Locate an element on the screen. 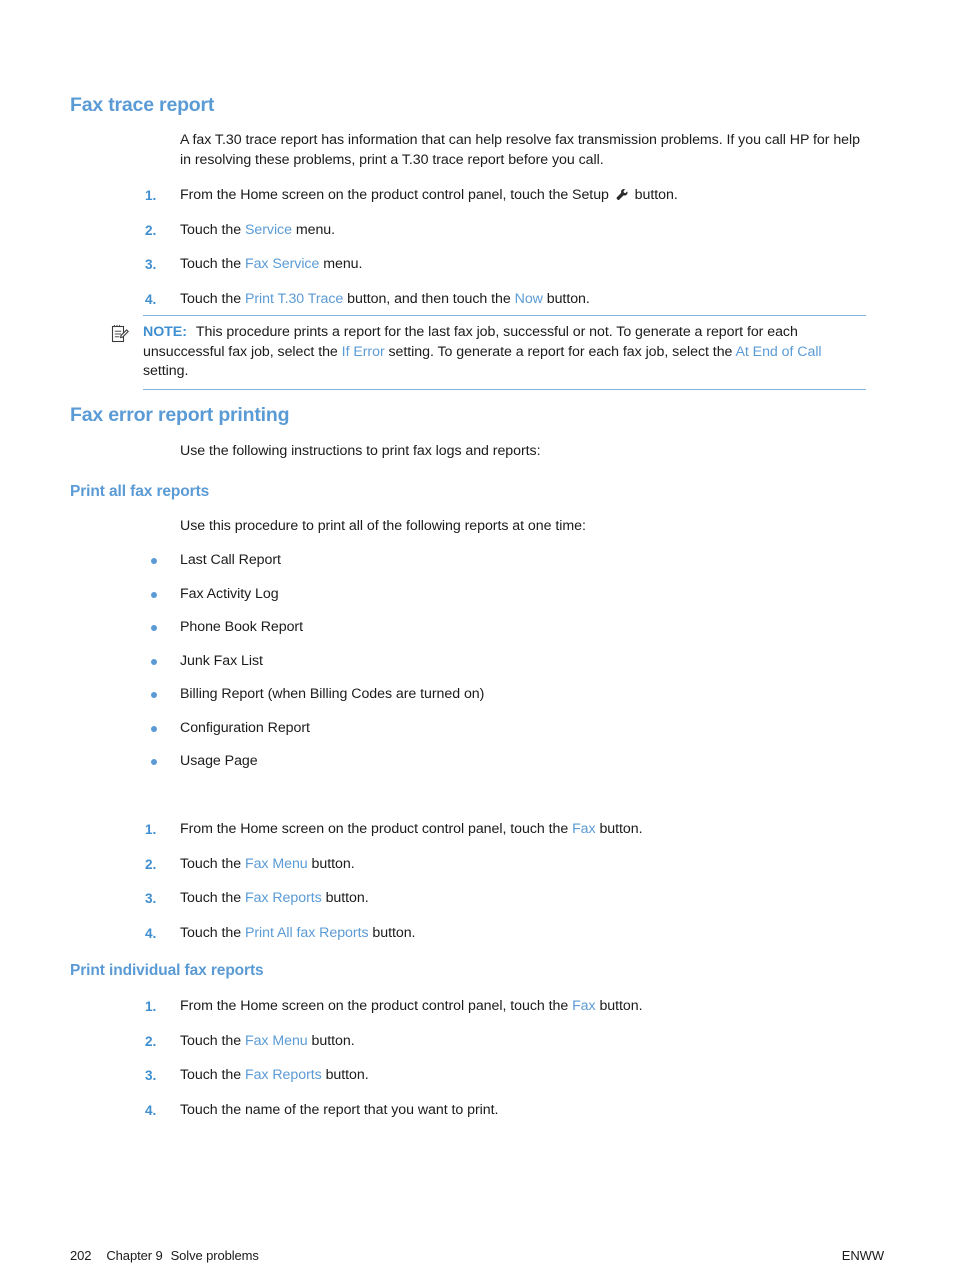 This screenshot has width=954, height=1270. section-title: Fax error report printing is located at coordinates (180, 415).